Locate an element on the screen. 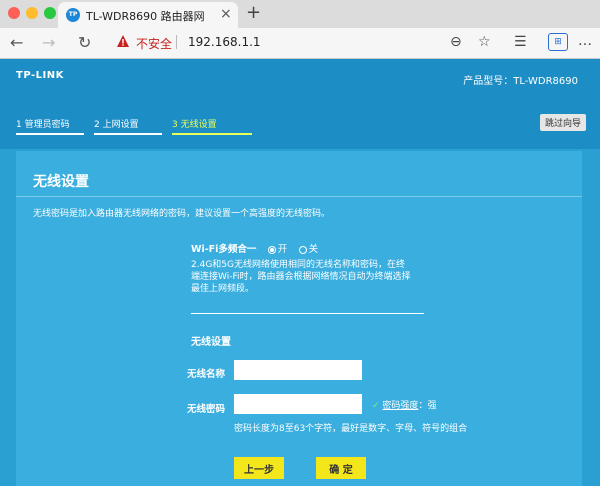 The width and height of the screenshot is (600, 486). step-internet-settings-underline is located at coordinates (128, 134).